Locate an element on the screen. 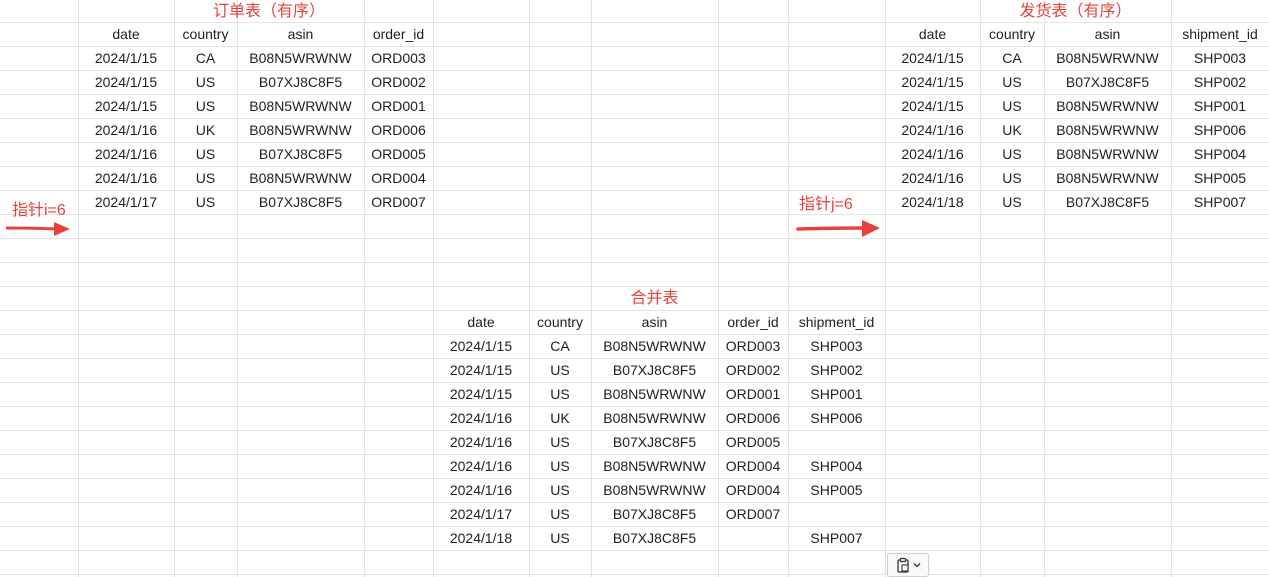 The height and width of the screenshot is (577, 1269). shipments-cell: SHP003 is located at coordinates (1220, 58).